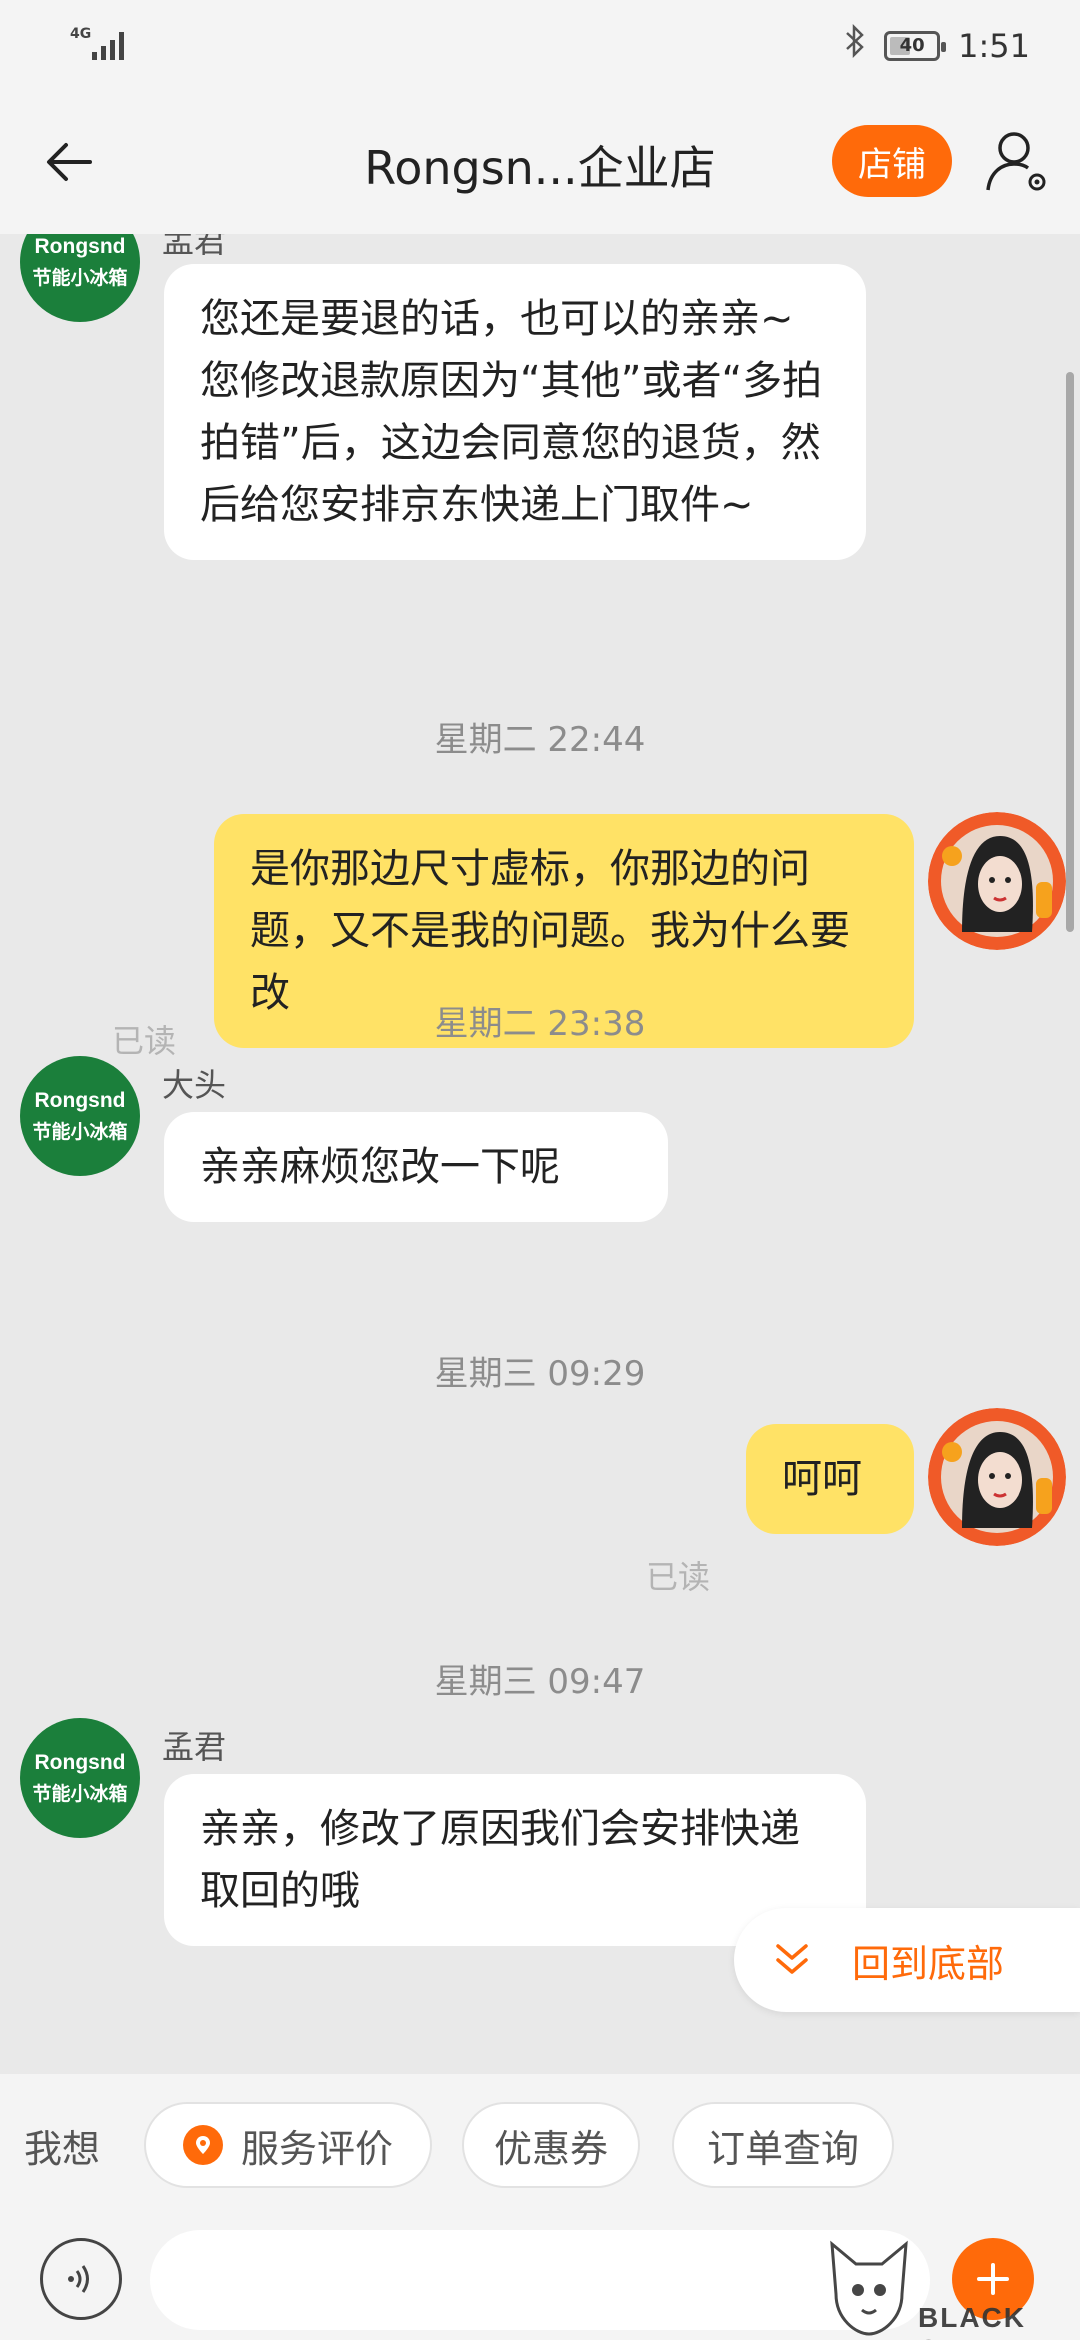  I want to click on back-to-bottom-button: 回到底部, so click(907, 1960).